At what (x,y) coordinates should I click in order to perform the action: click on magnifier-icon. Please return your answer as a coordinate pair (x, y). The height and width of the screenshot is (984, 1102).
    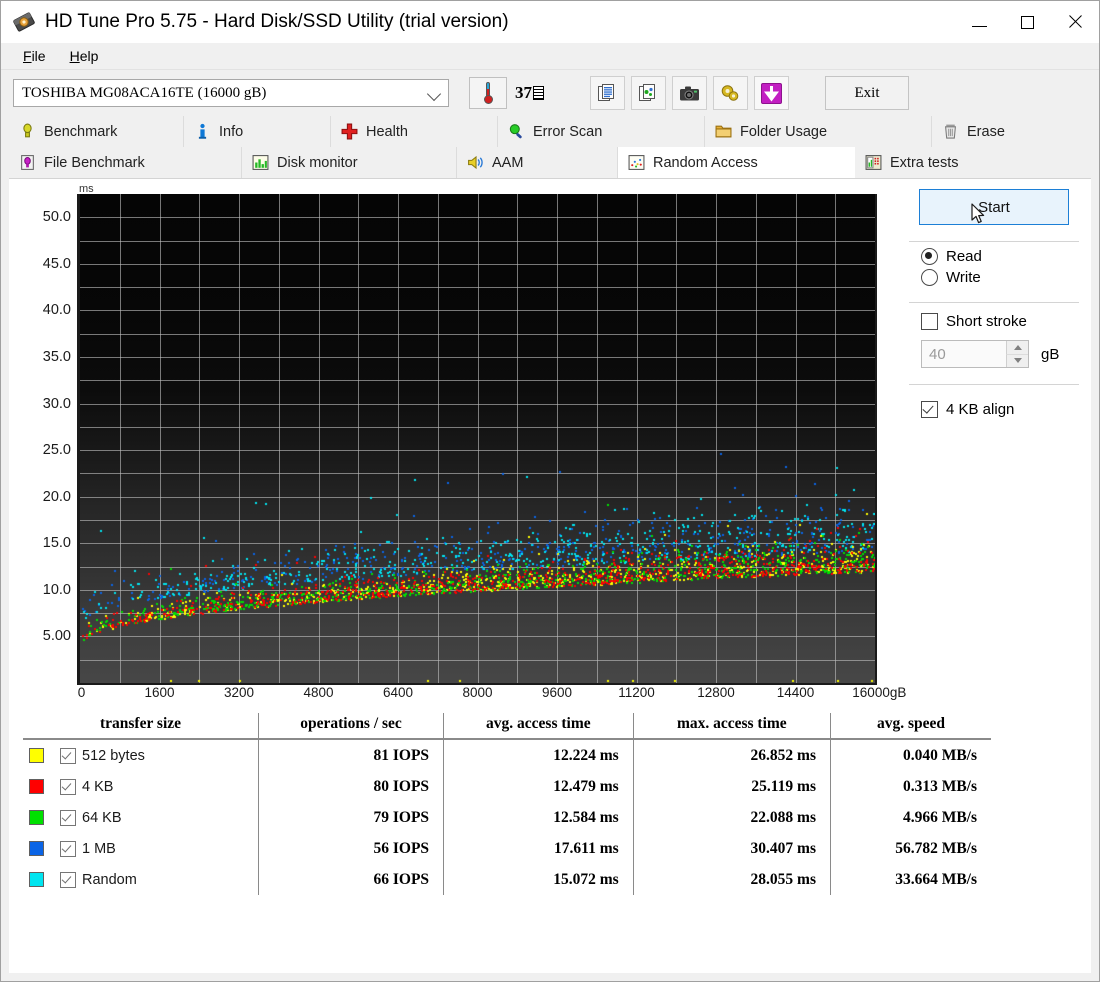
    Looking at the image, I should click on (515, 131).